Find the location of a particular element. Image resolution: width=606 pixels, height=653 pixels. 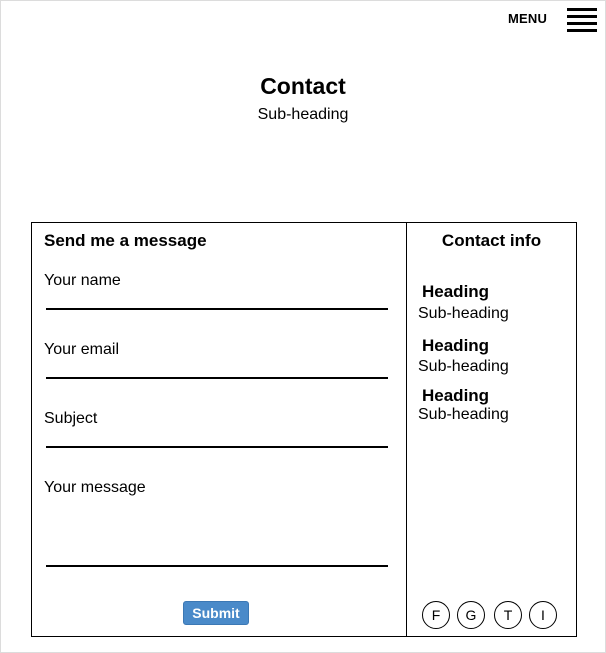

email-field is located at coordinates (217, 378).